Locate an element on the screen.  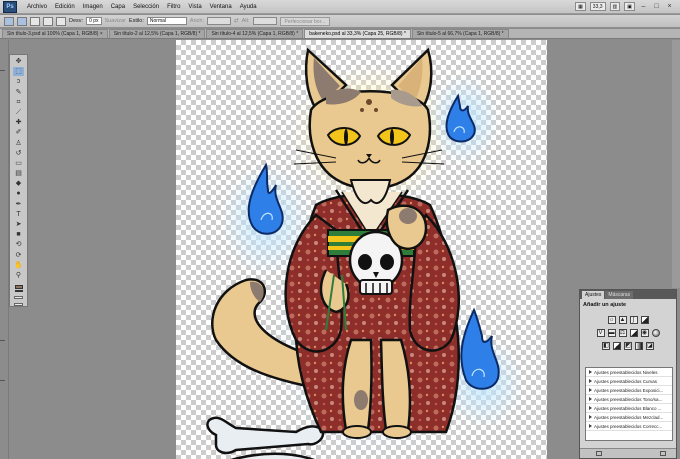
quick-mask-icon is located at coordinates (18, 298).